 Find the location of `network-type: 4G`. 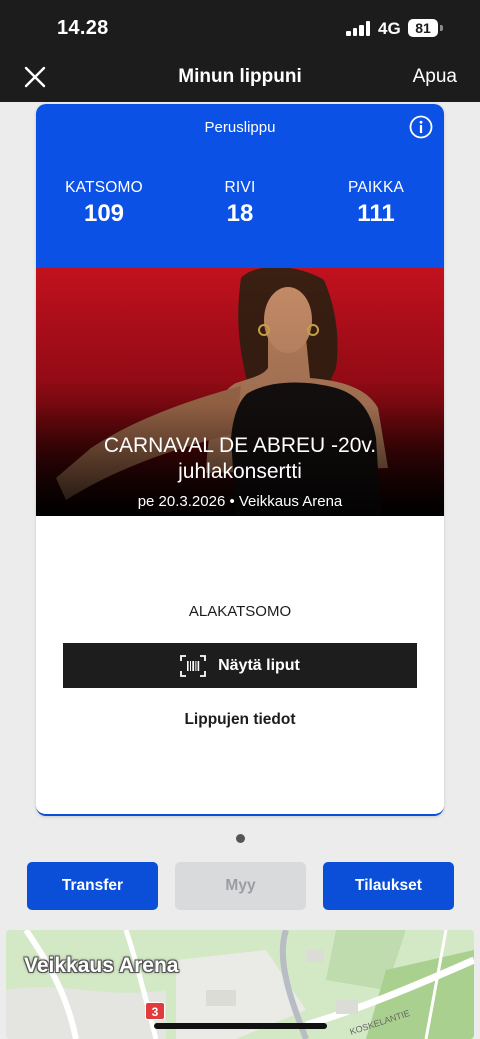

network-type: 4G is located at coordinates (389, 28).